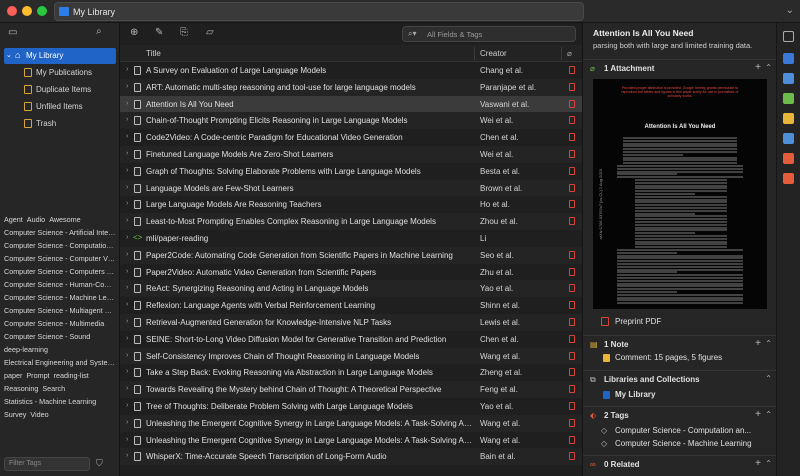  I want to click on tags-section-header: ⬖ 2 Tags + ⌃, so click(680, 414).